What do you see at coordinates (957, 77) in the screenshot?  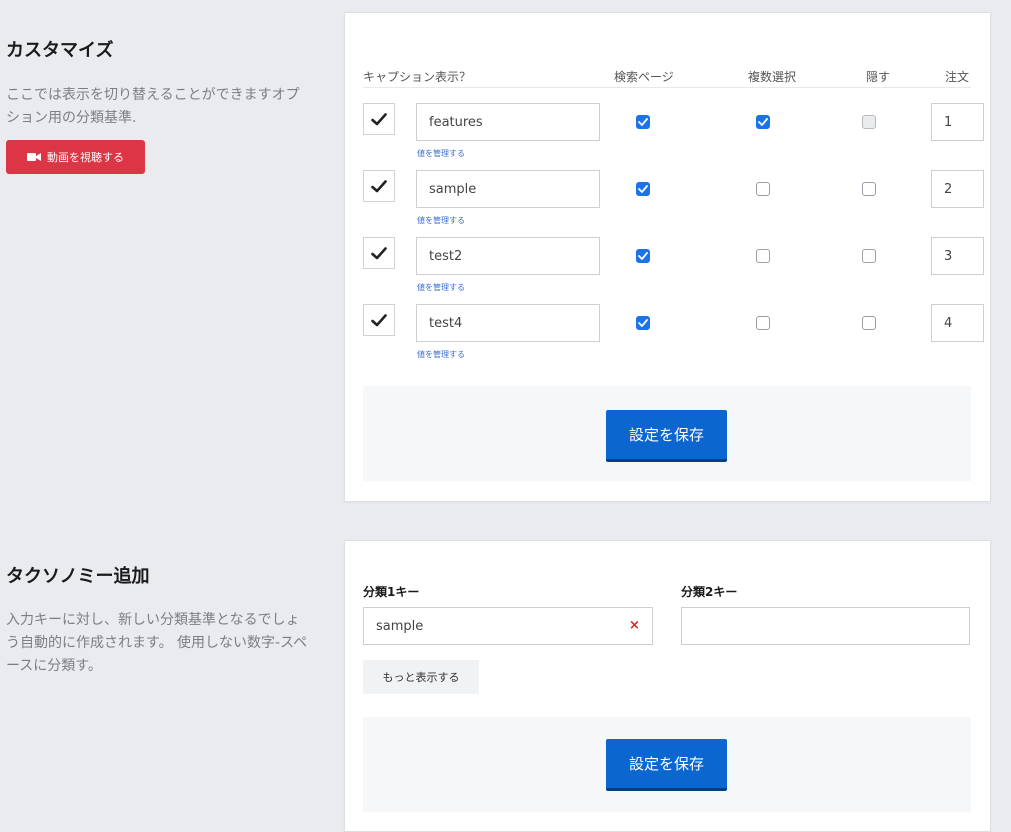 I see `header-order: 注文` at bounding box center [957, 77].